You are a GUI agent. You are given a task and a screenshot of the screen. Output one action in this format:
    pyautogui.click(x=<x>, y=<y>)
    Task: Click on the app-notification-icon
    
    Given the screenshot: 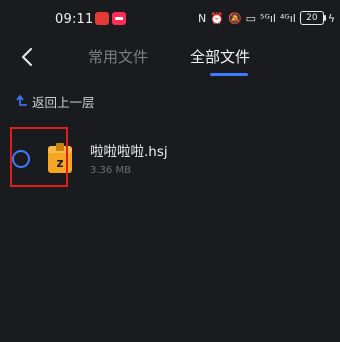 What is the action you would take?
    pyautogui.click(x=102, y=18)
    